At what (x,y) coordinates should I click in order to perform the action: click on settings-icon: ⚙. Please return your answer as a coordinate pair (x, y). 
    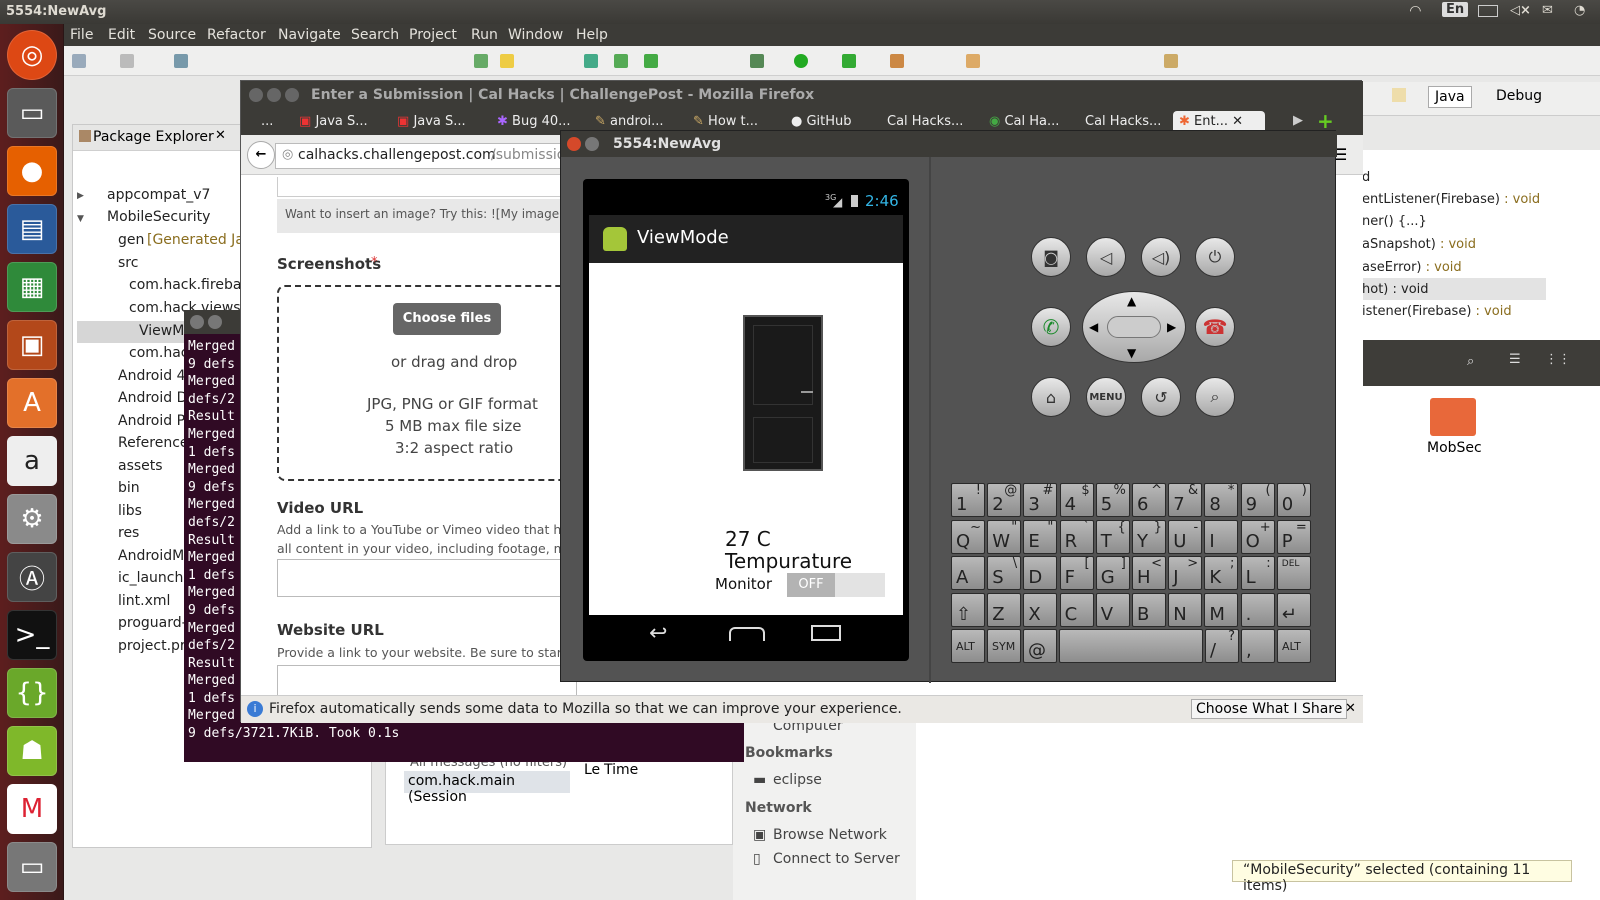
    Looking at the image, I should click on (32, 519).